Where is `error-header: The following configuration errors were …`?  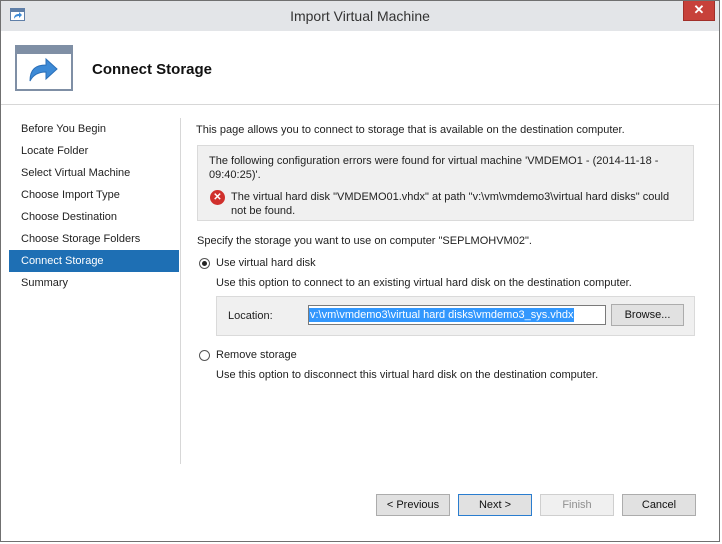 error-header: The following configuration errors were … is located at coordinates (434, 168).